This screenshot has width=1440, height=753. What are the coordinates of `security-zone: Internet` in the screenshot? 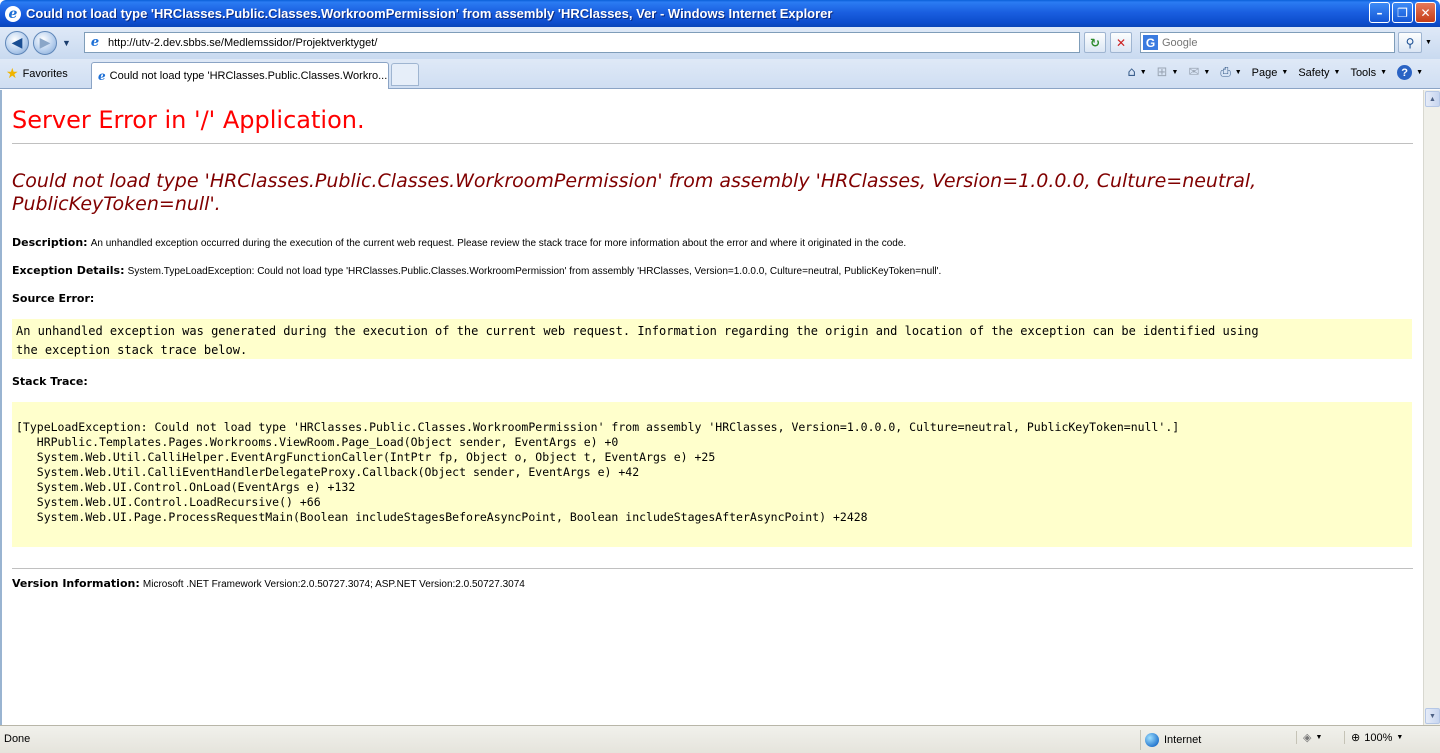 It's located at (1215, 740).